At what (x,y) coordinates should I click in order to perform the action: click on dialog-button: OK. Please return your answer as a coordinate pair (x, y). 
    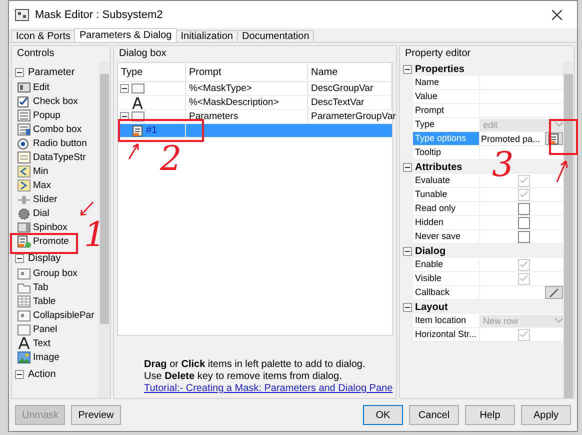
    Looking at the image, I should click on (383, 415).